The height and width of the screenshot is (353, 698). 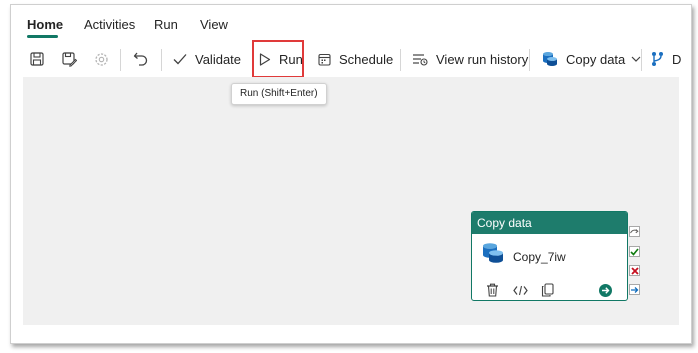 What do you see at coordinates (547, 290) in the screenshot?
I see `copy-icon` at bounding box center [547, 290].